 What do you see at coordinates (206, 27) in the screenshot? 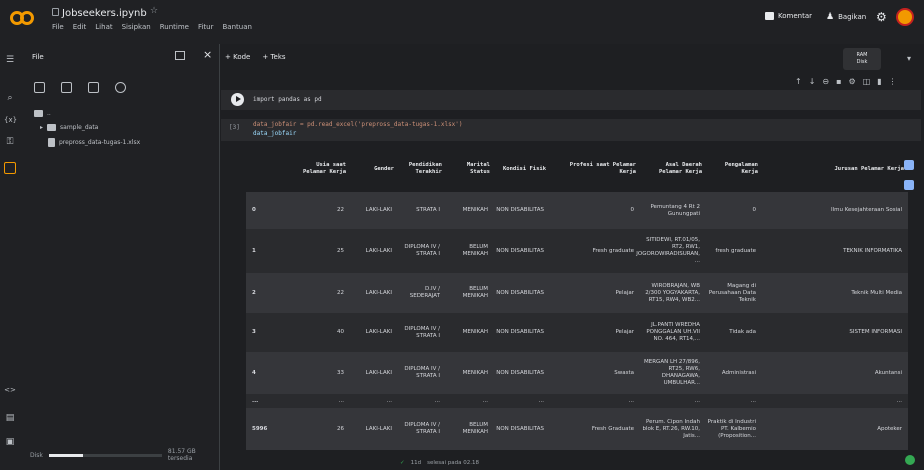
I see `menu-item-tools: Fitur` at bounding box center [206, 27].